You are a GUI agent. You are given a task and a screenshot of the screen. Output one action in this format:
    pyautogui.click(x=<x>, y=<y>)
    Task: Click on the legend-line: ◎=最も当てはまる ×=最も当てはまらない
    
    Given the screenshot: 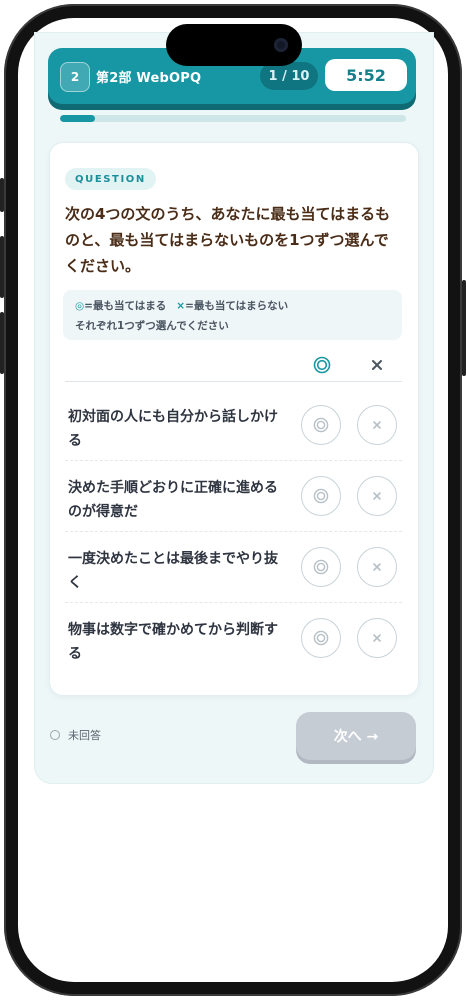 What is the action you would take?
    pyautogui.click(x=181, y=305)
    